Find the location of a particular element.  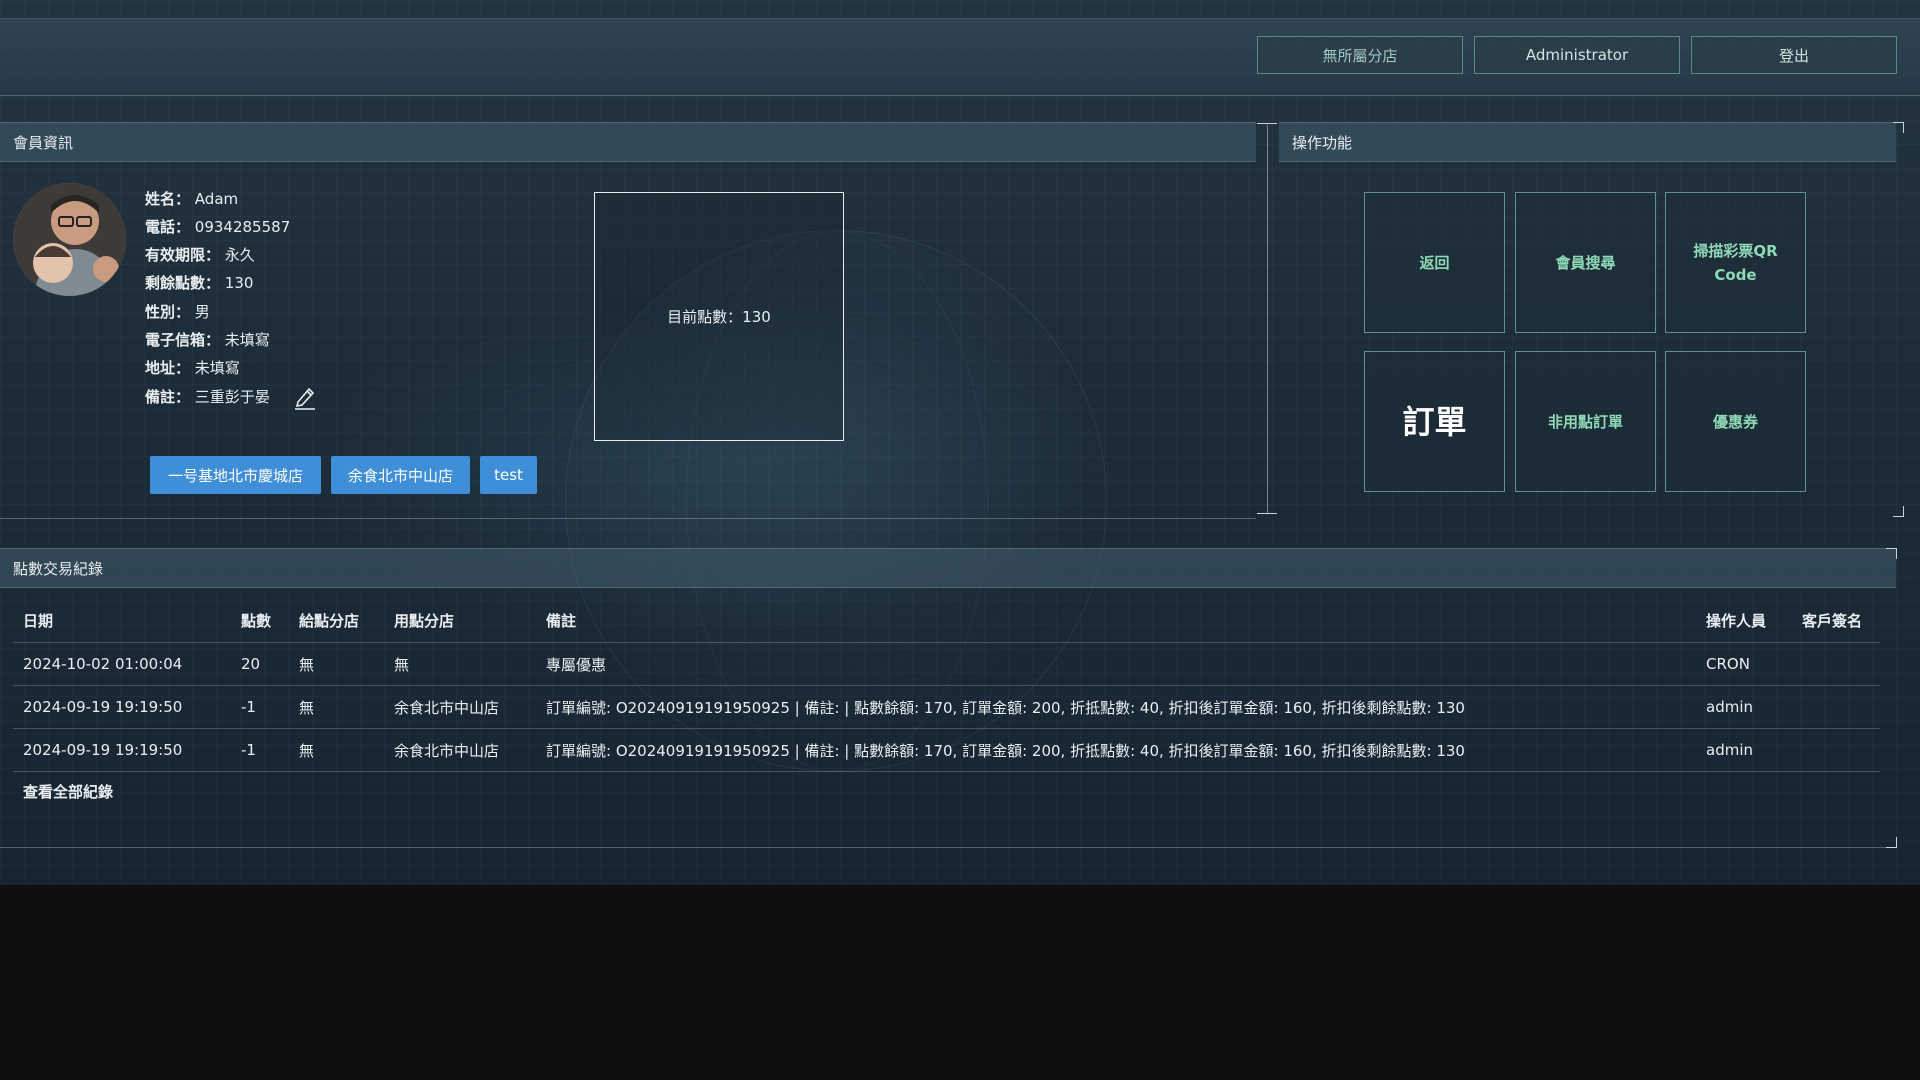

cell-note: 專屬優惠 is located at coordinates (1116, 664).